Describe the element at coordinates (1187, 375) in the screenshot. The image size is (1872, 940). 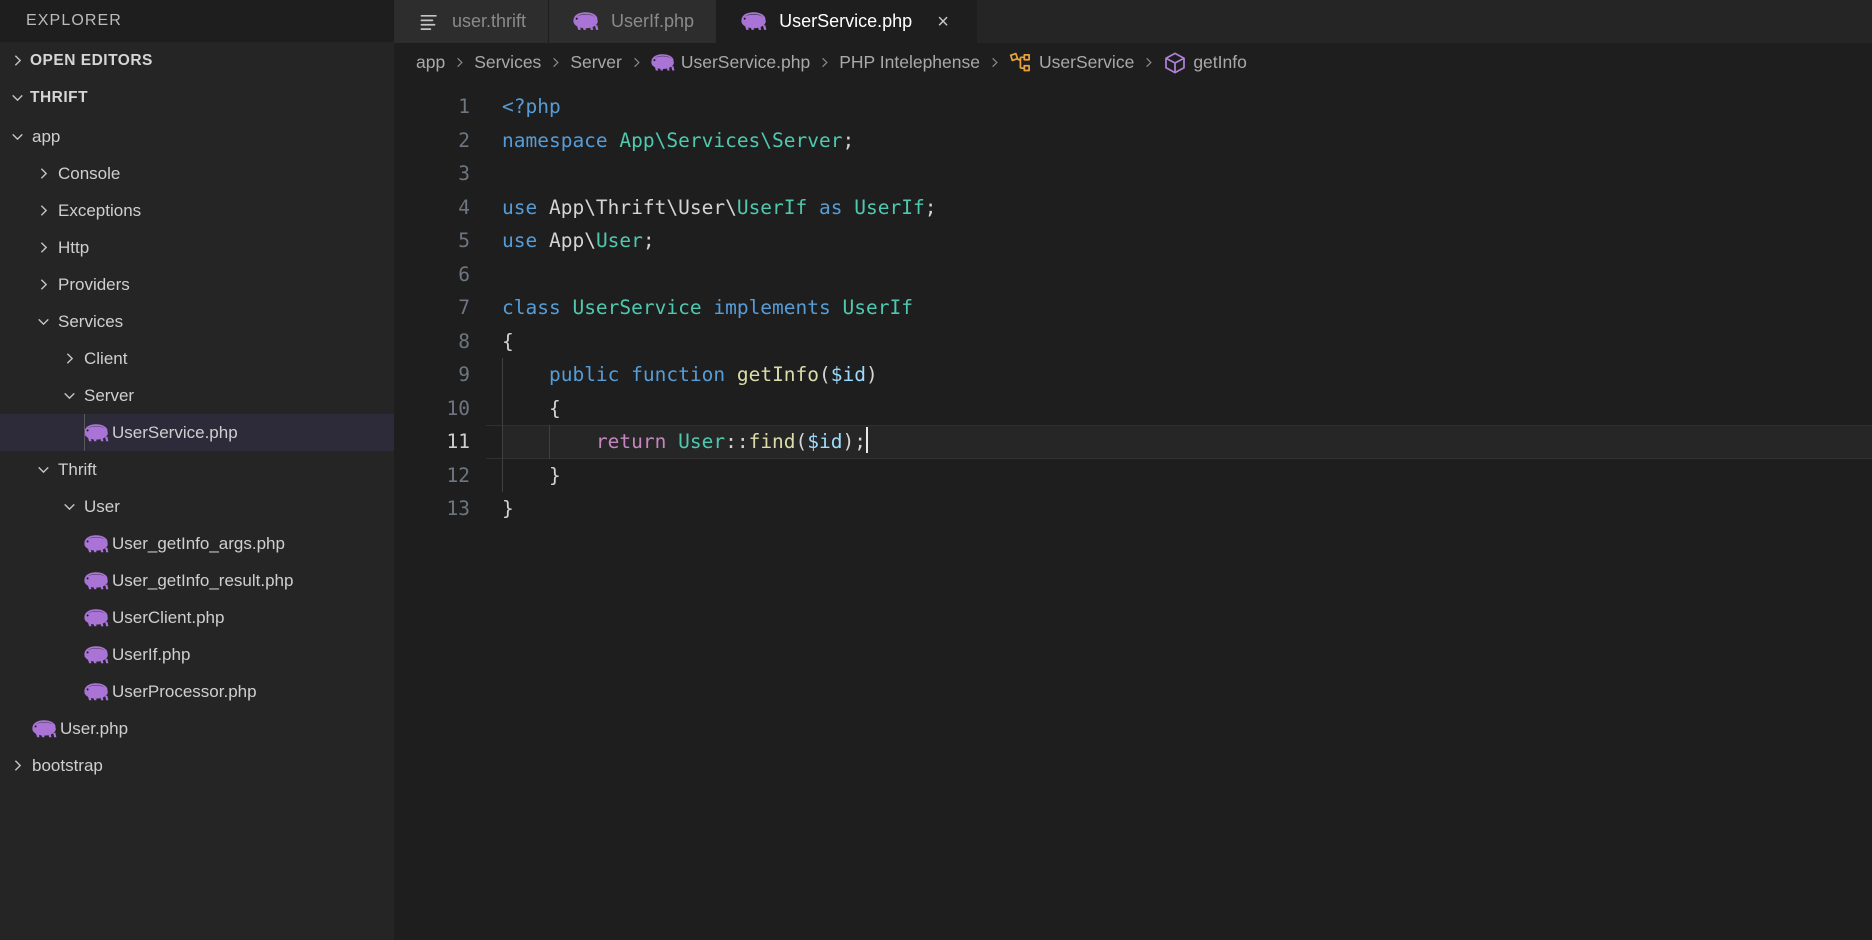
I see `code-line: public function getInfo($id)` at that location.